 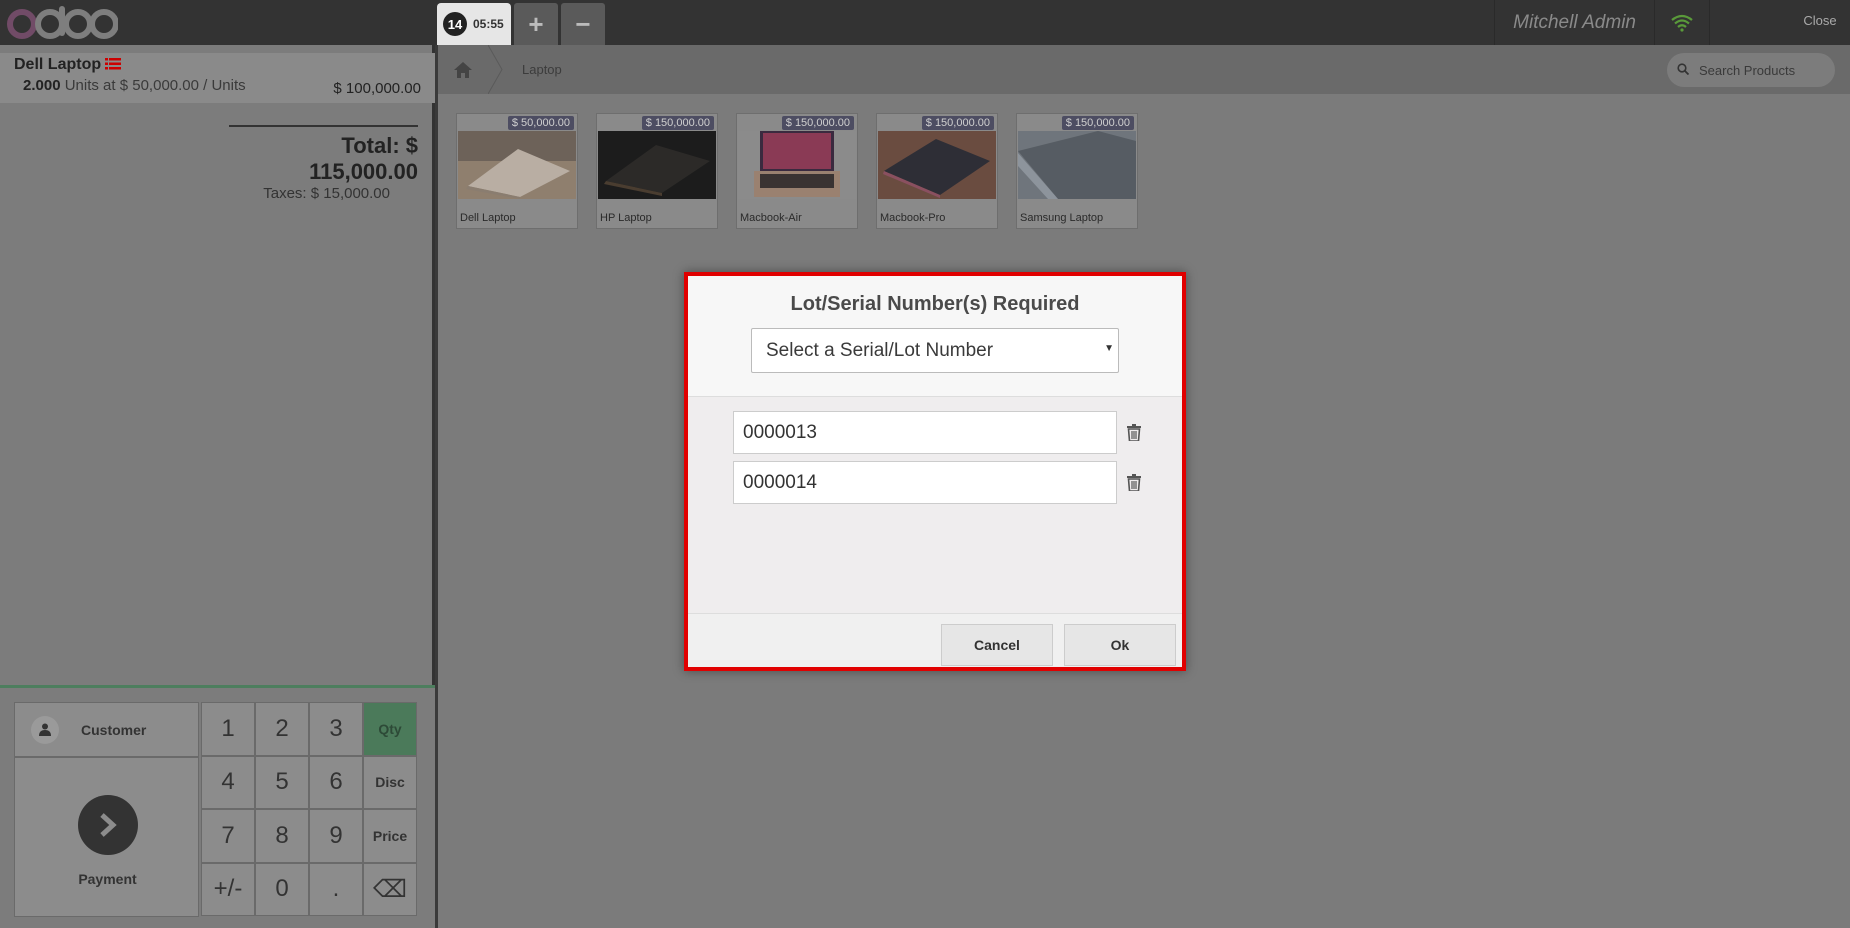 What do you see at coordinates (45, 729) in the screenshot?
I see `user-icon` at bounding box center [45, 729].